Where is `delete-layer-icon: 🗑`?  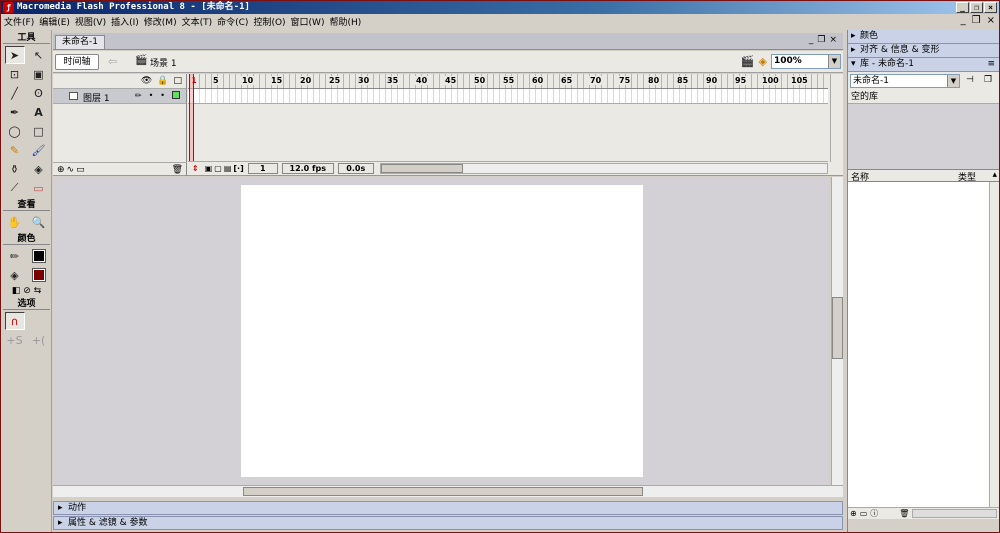 delete-layer-icon: 🗑 is located at coordinates (177, 170).